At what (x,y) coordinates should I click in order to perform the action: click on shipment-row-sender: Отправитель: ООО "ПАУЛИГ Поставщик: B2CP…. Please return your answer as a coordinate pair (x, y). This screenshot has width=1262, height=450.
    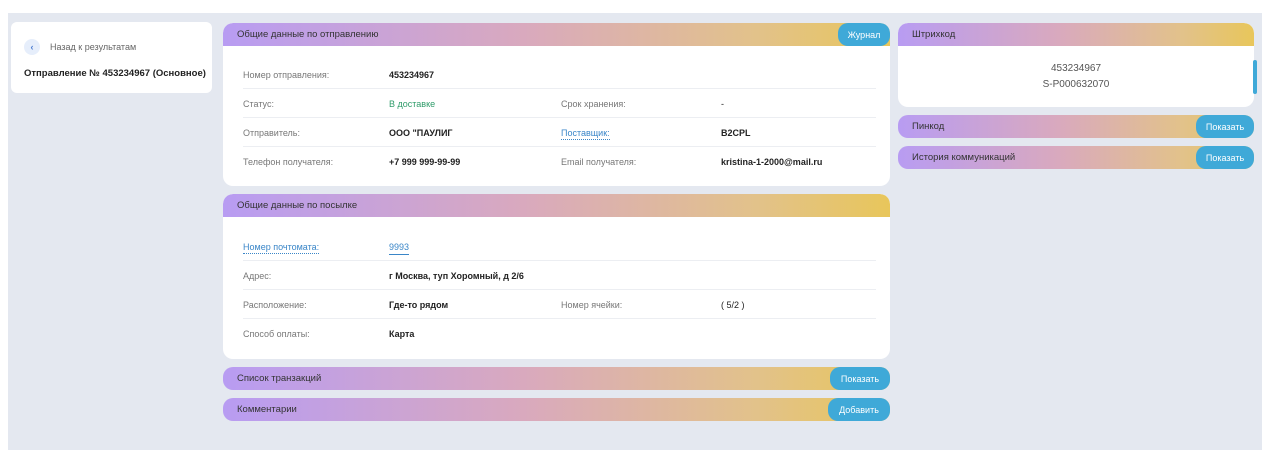
    Looking at the image, I should click on (559, 132).